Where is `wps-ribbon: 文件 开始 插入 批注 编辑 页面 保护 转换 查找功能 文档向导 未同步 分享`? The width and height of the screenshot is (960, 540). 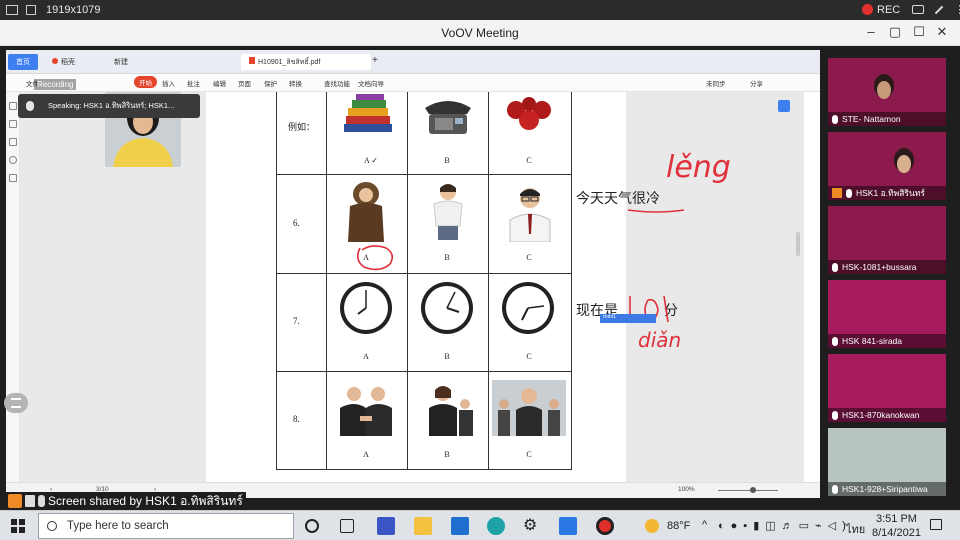
wps-ribbon: 文件 开始 插入 批注 编辑 页面 保护 转换 查找功能 文档向导 未同步 分享 is located at coordinates (413, 83).